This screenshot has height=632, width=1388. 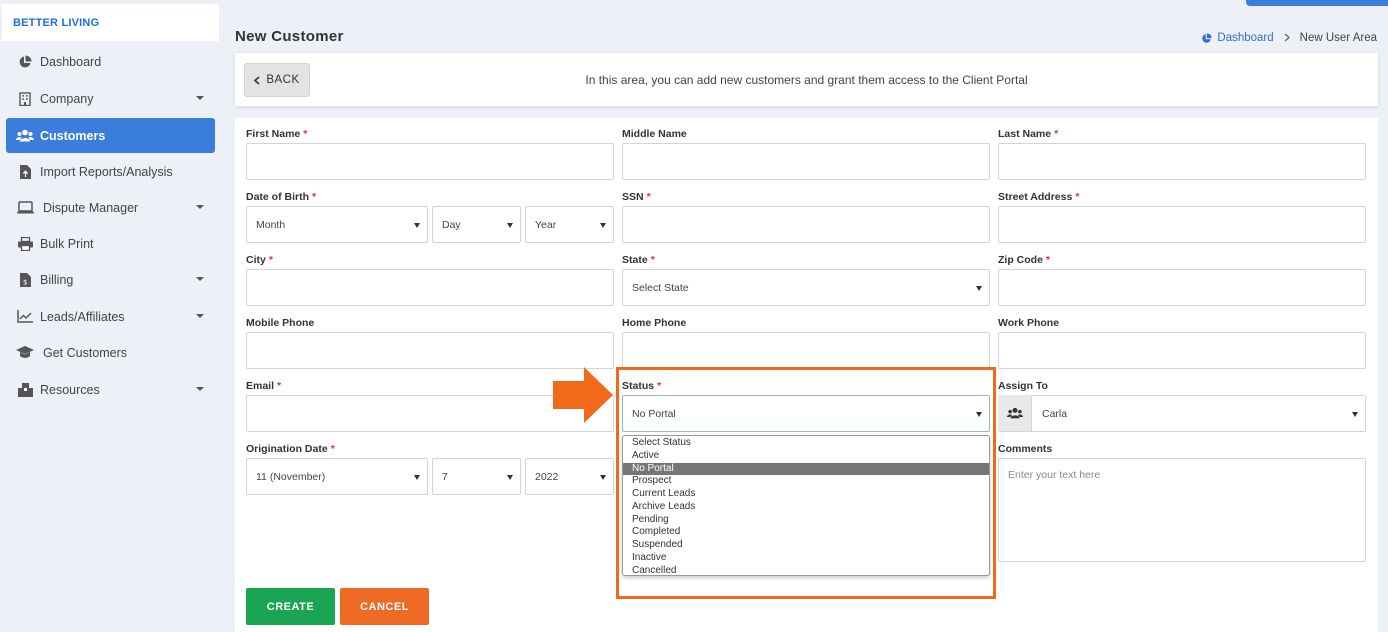 What do you see at coordinates (806, 456) in the screenshot?
I see `status-option: Active` at bounding box center [806, 456].